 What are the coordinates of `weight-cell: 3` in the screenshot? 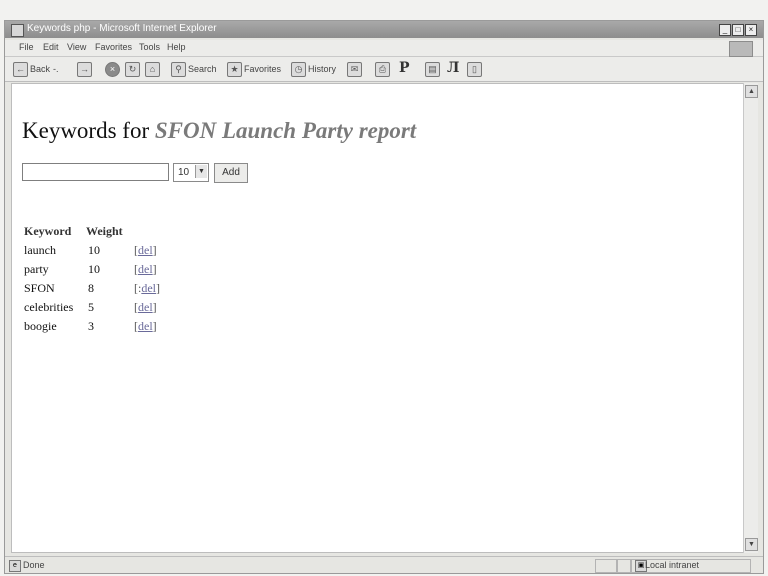 It's located at (91, 326).